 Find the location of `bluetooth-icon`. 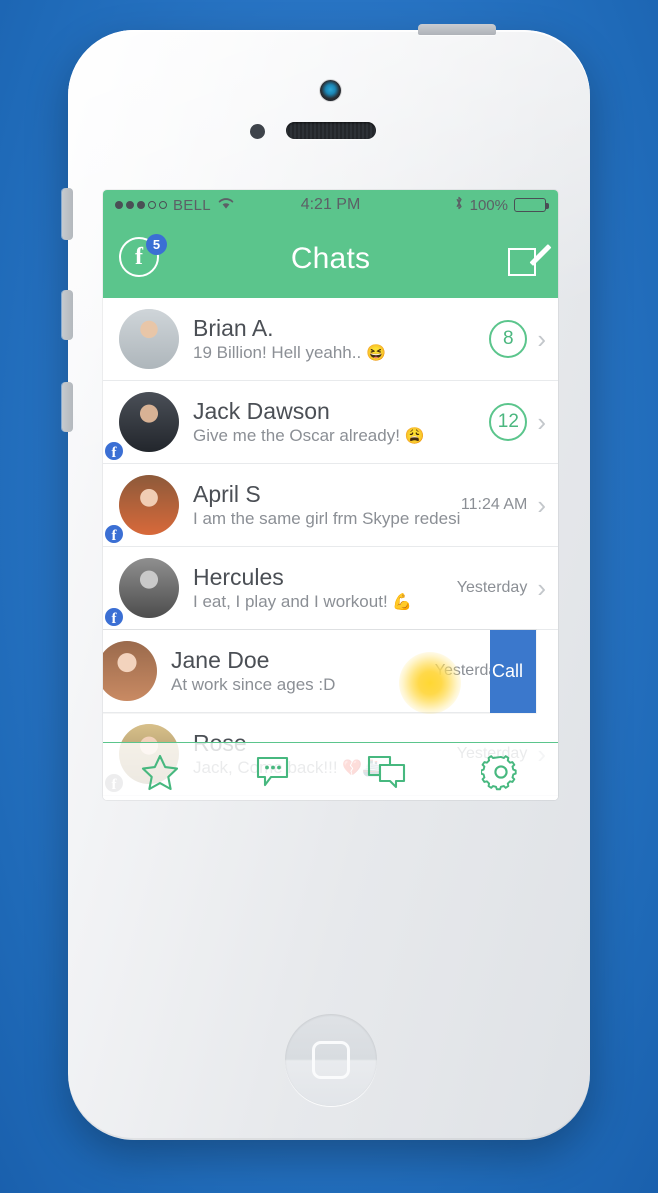

bluetooth-icon is located at coordinates (459, 205).